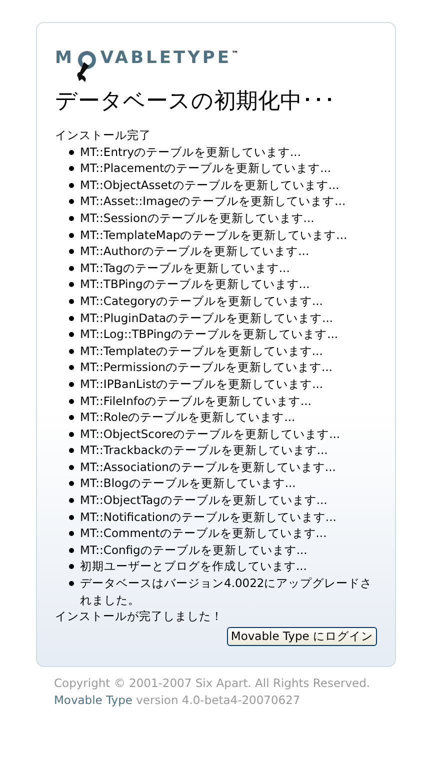 The height and width of the screenshot is (770, 431). What do you see at coordinates (93, 699) in the screenshot?
I see `product-link: Movable Type` at bounding box center [93, 699].